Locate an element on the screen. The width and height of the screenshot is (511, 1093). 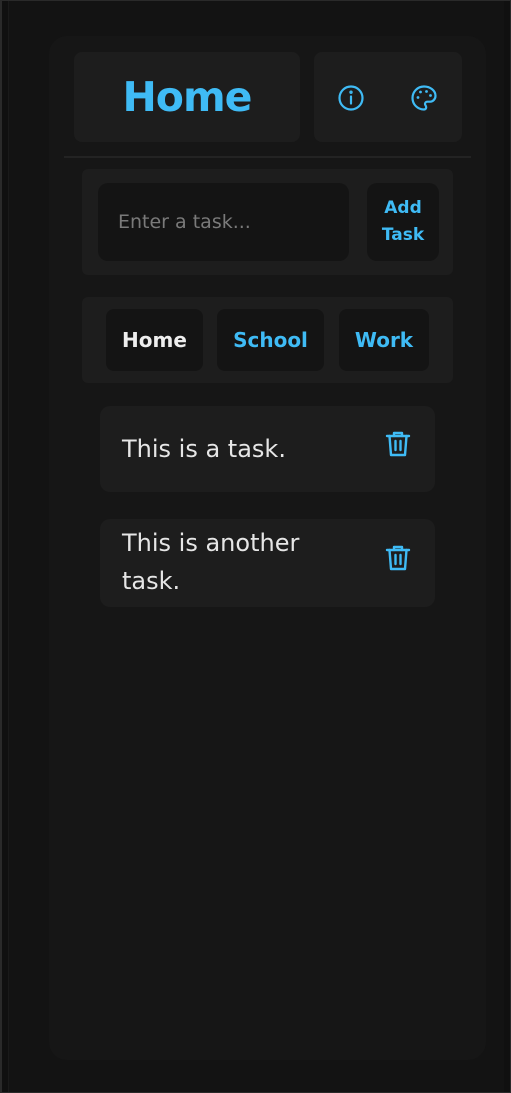
task-input-panel: Add Task is located at coordinates (267, 222).